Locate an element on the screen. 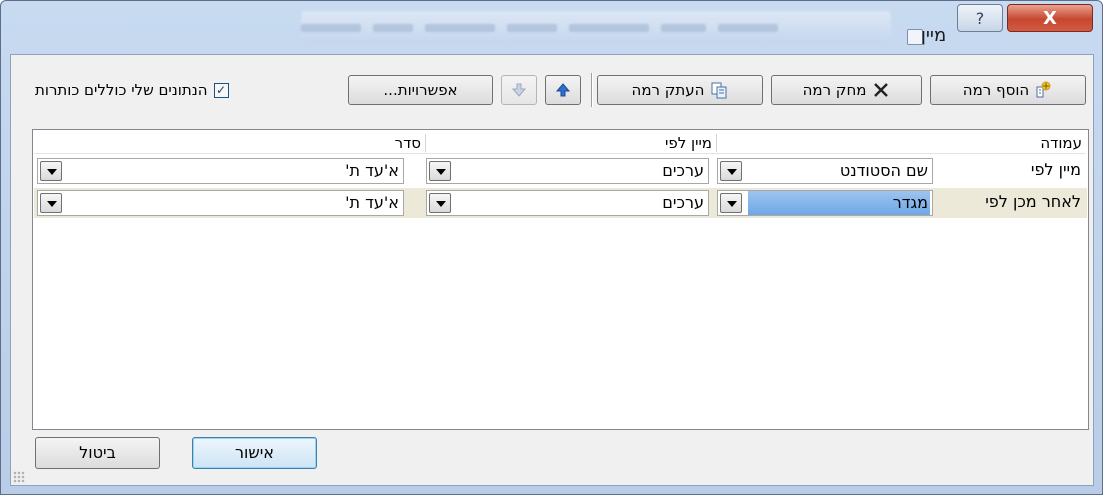 The image size is (1103, 495). delete-level-label: מחק רמה is located at coordinates (834, 90).